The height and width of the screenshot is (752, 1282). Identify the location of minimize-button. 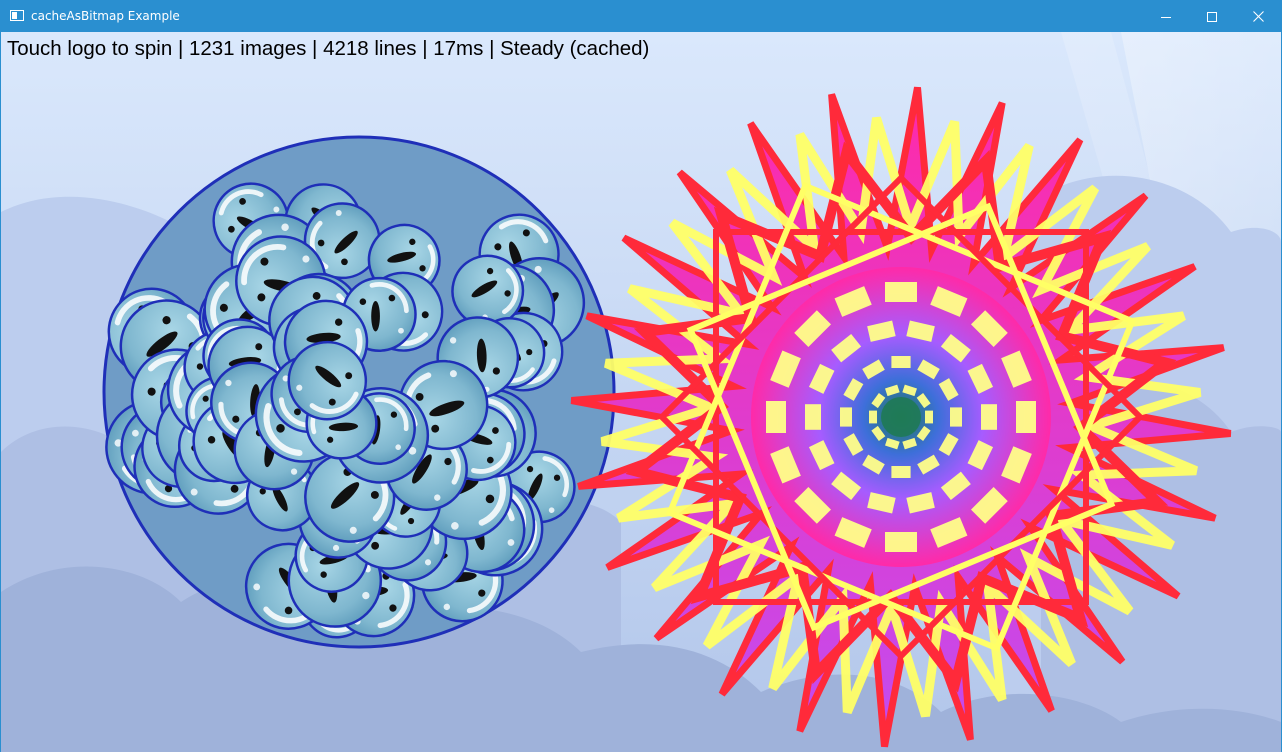
(1166, 16).